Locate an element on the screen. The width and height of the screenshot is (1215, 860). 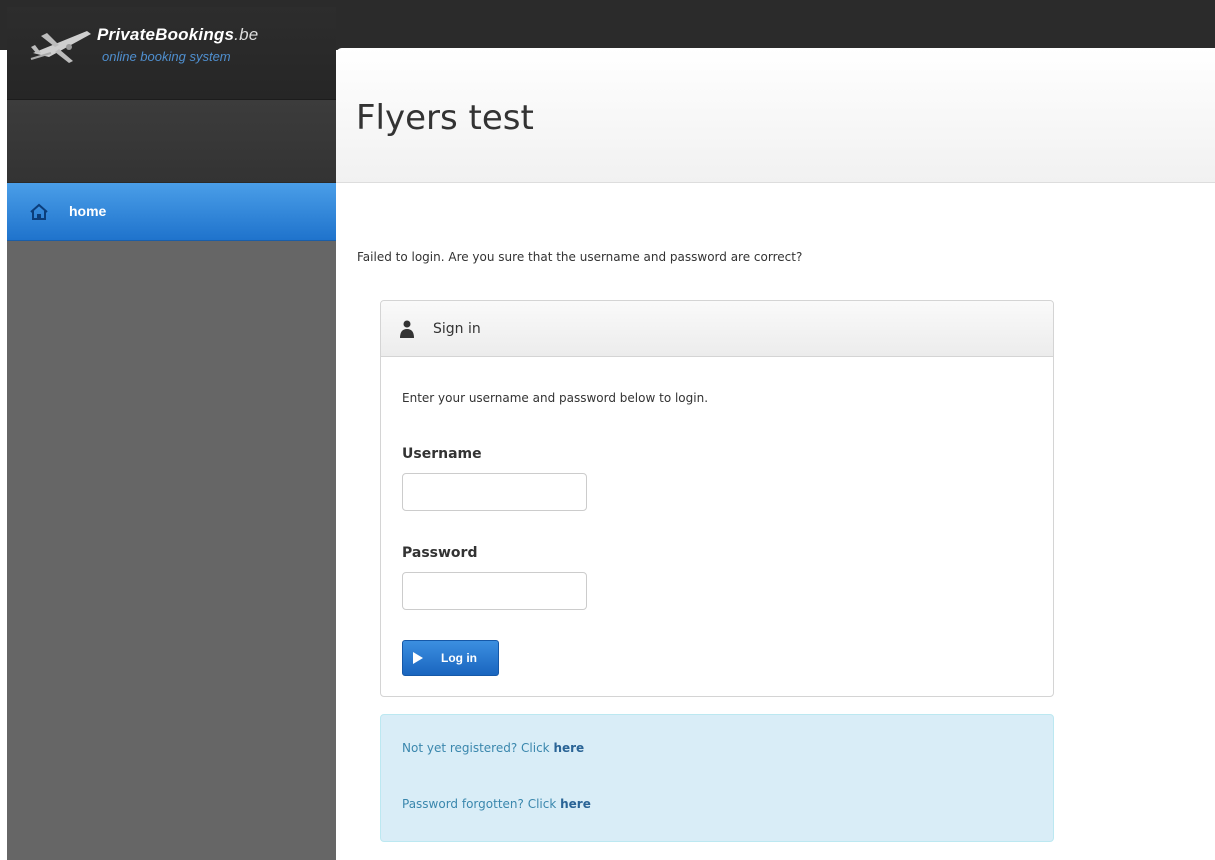
house-icon is located at coordinates (39, 211).